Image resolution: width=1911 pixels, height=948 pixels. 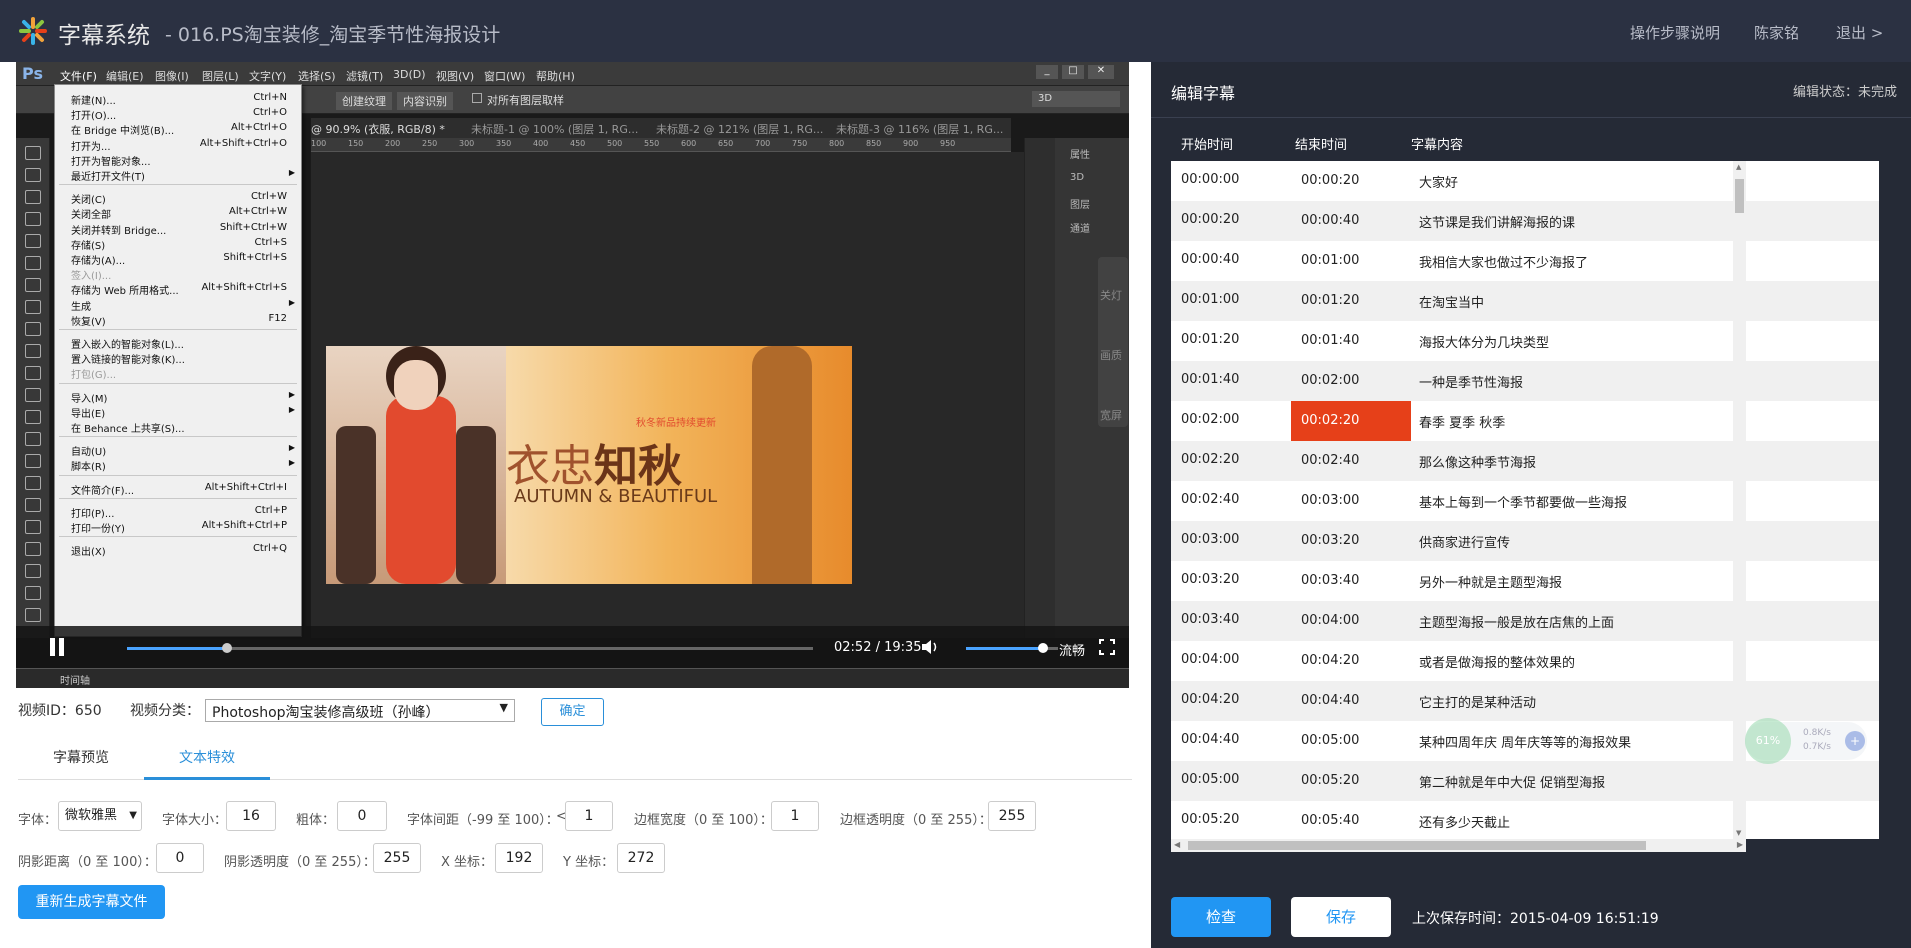 What do you see at coordinates (1111, 415) in the screenshot?
I see `widescreen-button: 宽屏` at bounding box center [1111, 415].